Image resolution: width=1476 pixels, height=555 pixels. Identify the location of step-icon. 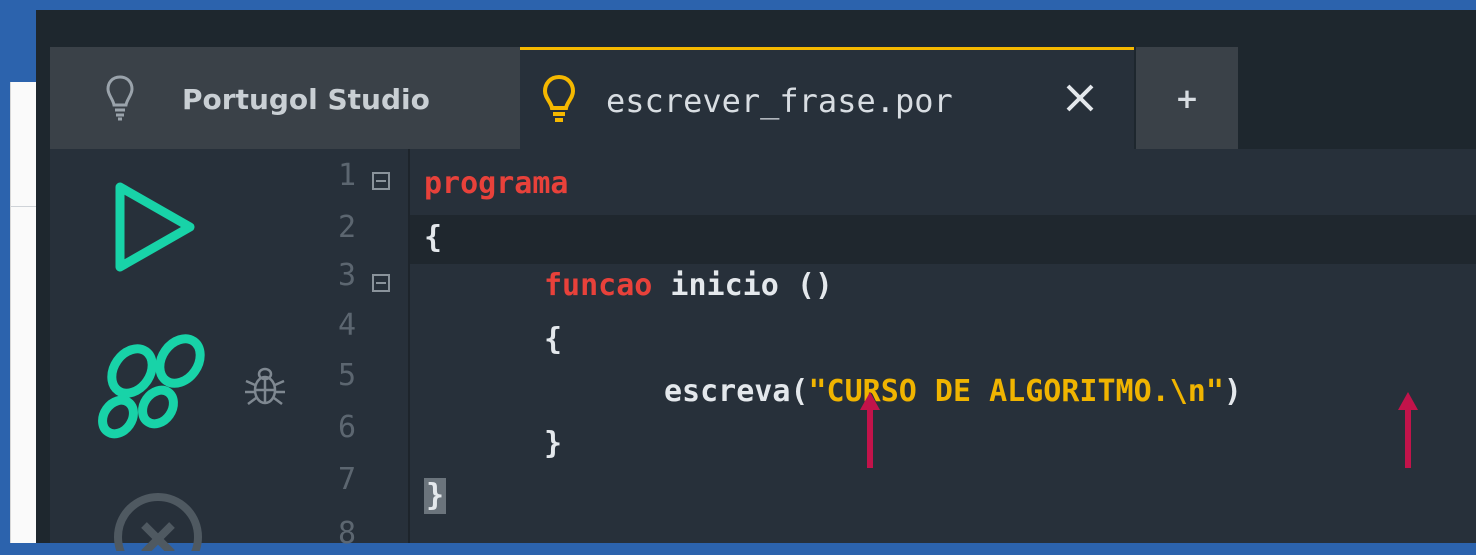
(154, 393).